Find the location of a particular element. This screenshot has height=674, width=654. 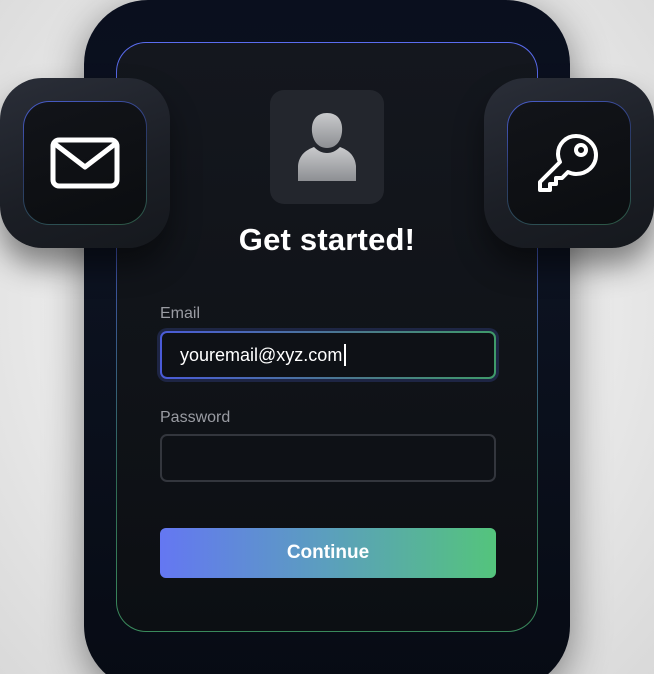

key-tile-inner is located at coordinates (569, 163).